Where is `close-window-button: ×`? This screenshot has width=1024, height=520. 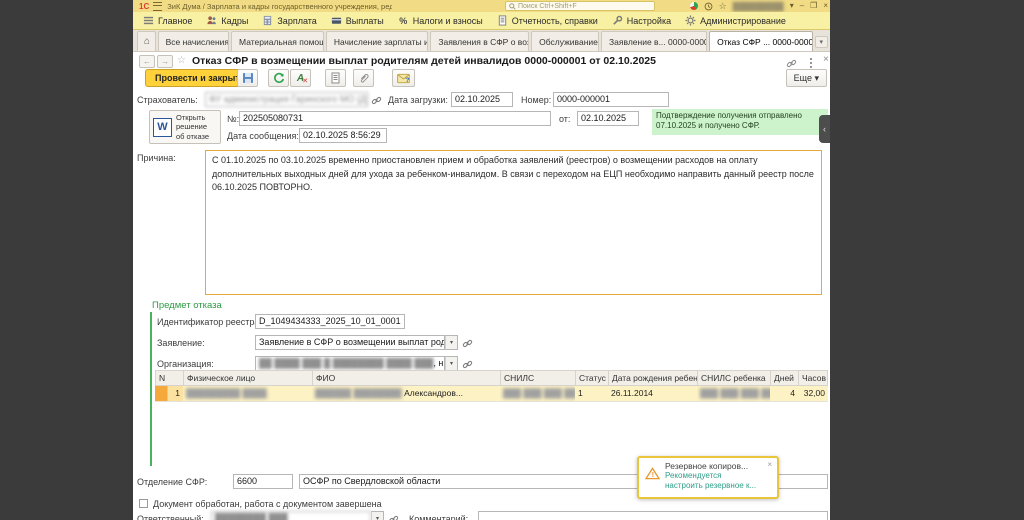
close-window-button: × is located at coordinates (825, 6).